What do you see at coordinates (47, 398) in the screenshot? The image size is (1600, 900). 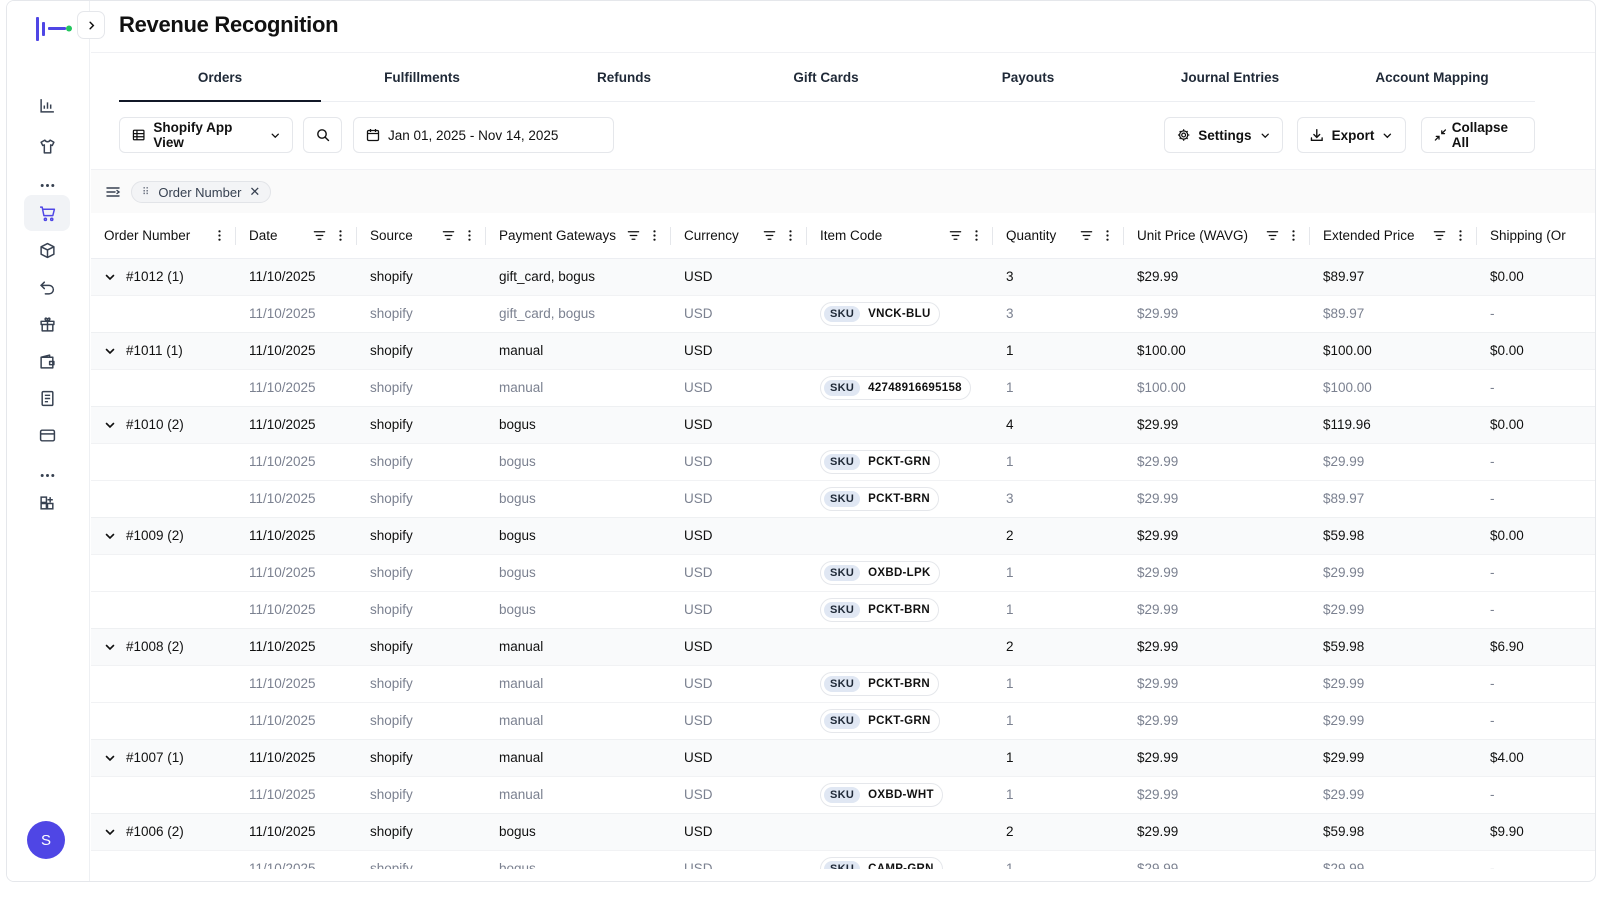 I see `sidebar-item-journal` at bounding box center [47, 398].